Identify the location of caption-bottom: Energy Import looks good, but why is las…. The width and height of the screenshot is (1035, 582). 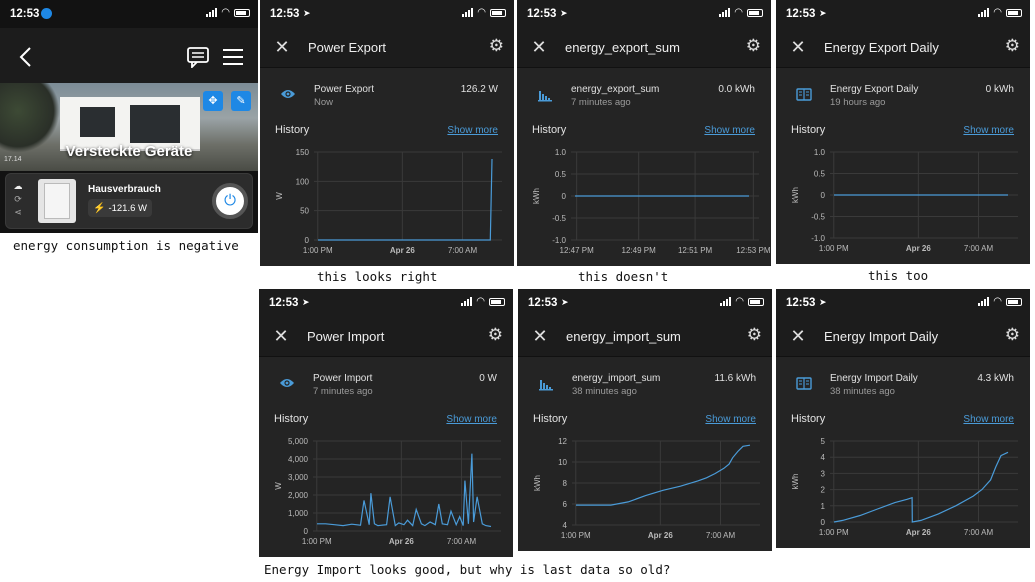
(467, 569).